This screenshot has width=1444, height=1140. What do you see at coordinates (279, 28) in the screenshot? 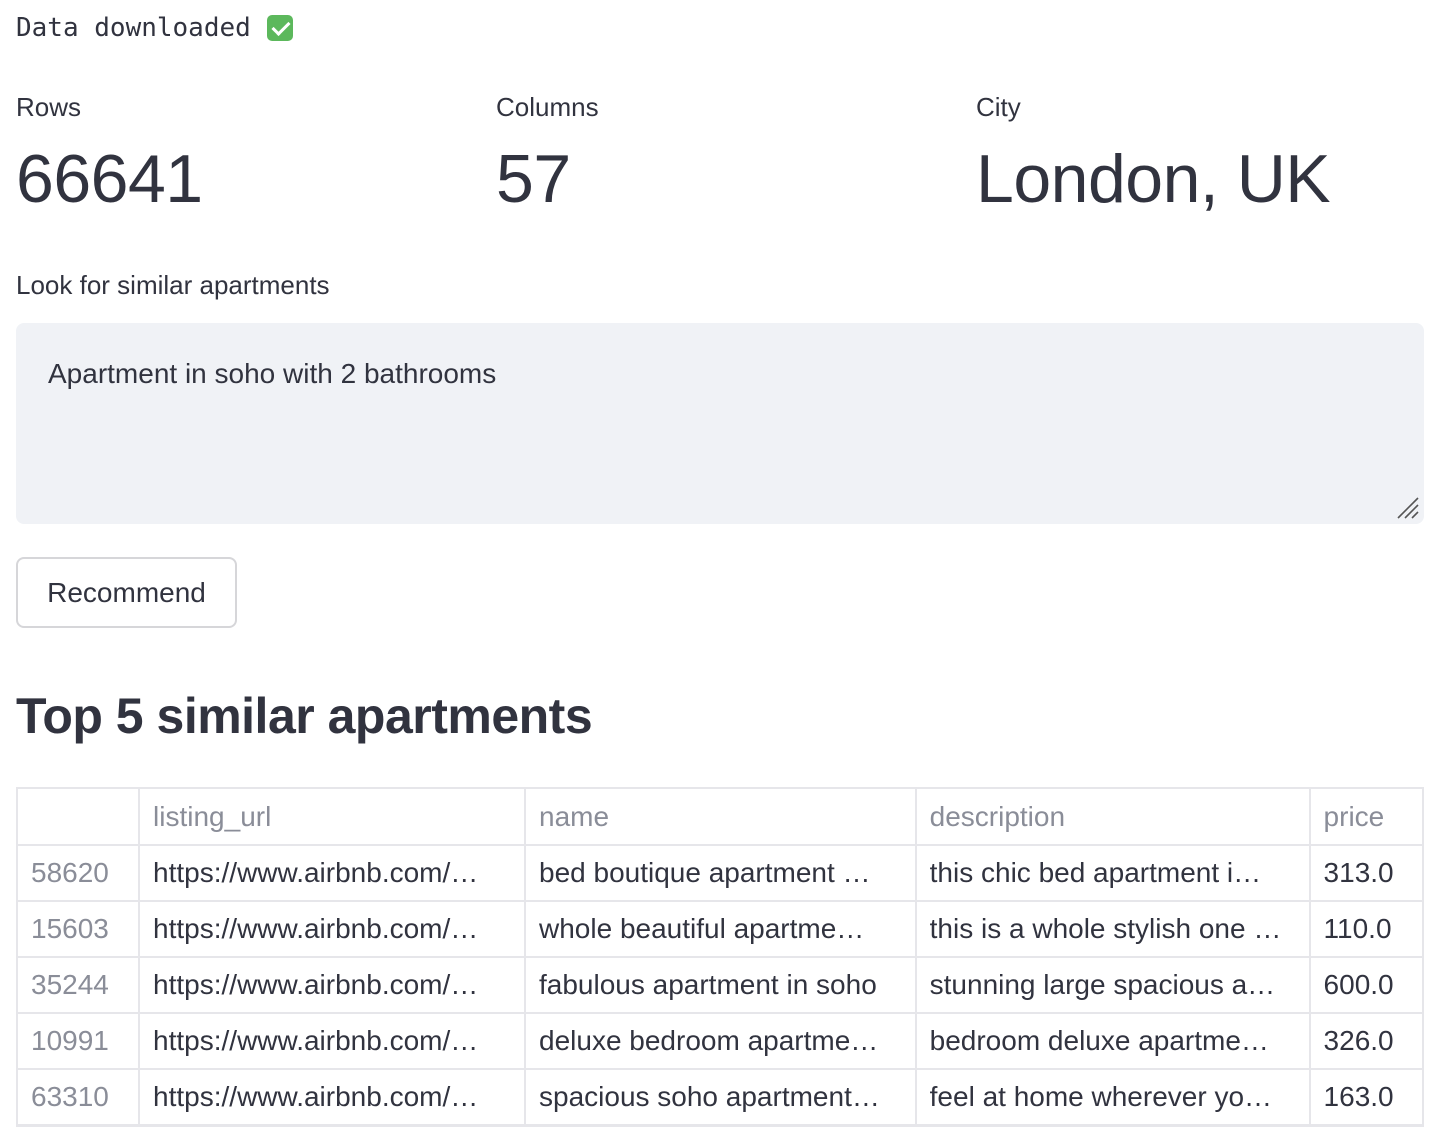
I see `check-mark-icon` at bounding box center [279, 28].